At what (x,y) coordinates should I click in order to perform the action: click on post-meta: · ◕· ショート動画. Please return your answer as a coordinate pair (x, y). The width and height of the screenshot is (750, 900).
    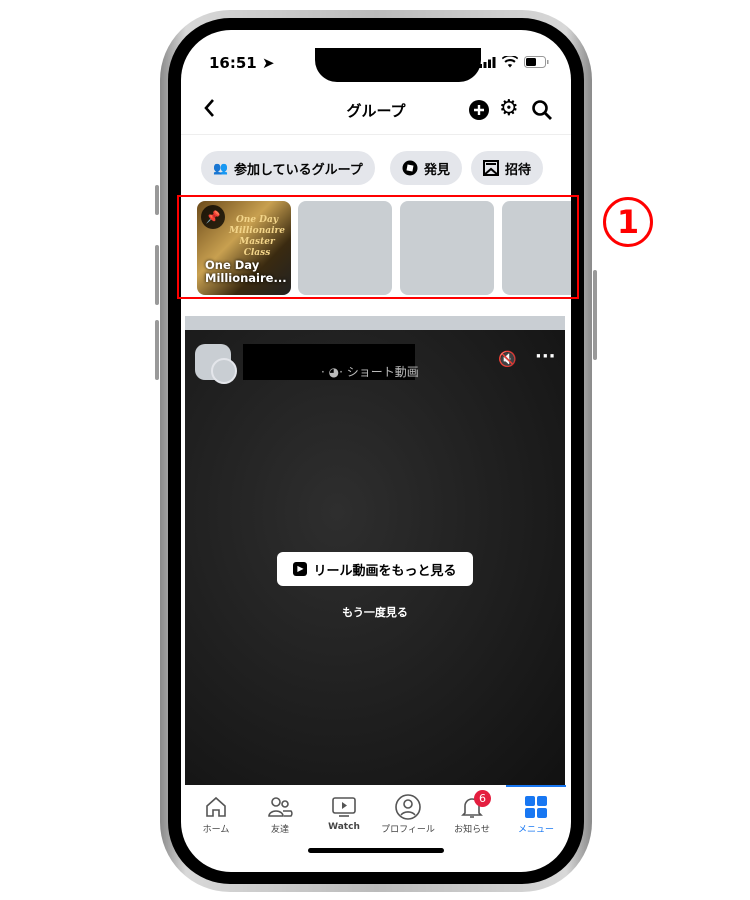
    Looking at the image, I should click on (370, 372).